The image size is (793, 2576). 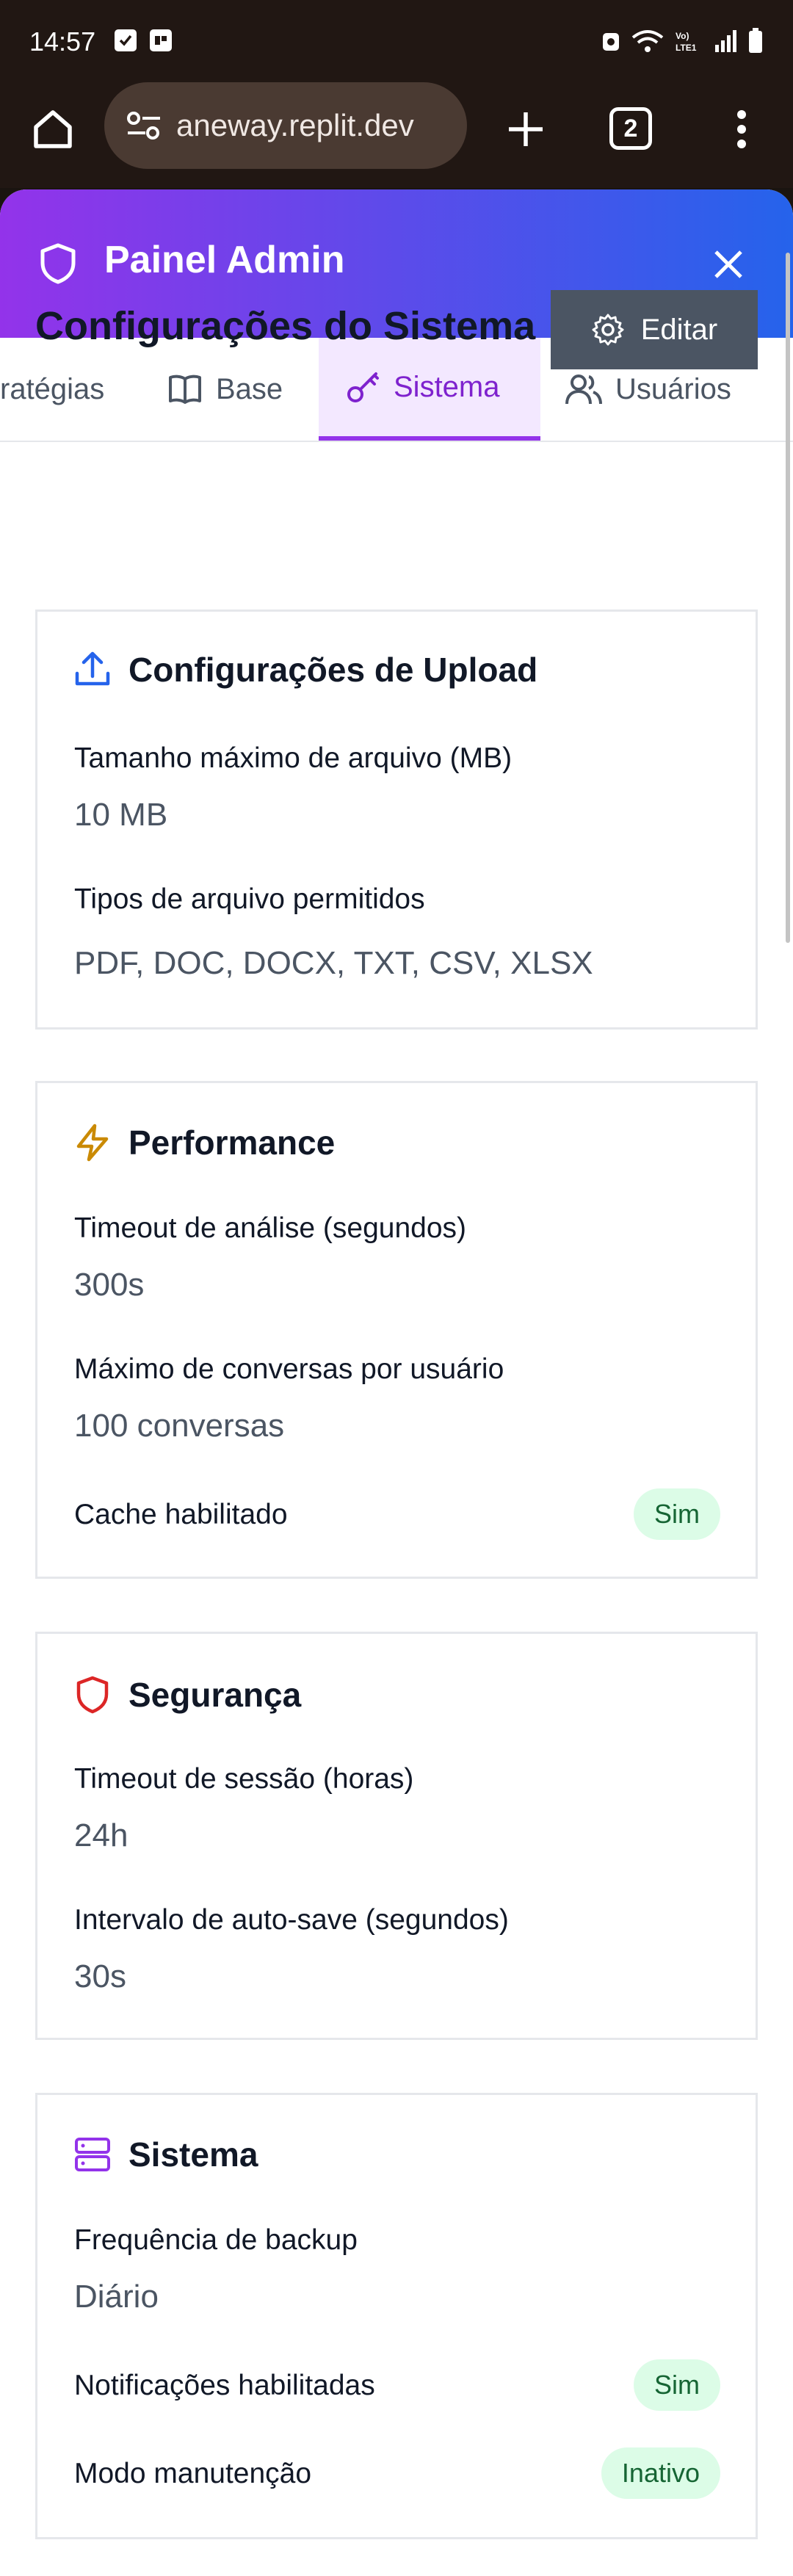 I want to click on allowed-types-value: PDF, DOC, DOCX, TXT, CSV, XLSX, so click(x=333, y=963).